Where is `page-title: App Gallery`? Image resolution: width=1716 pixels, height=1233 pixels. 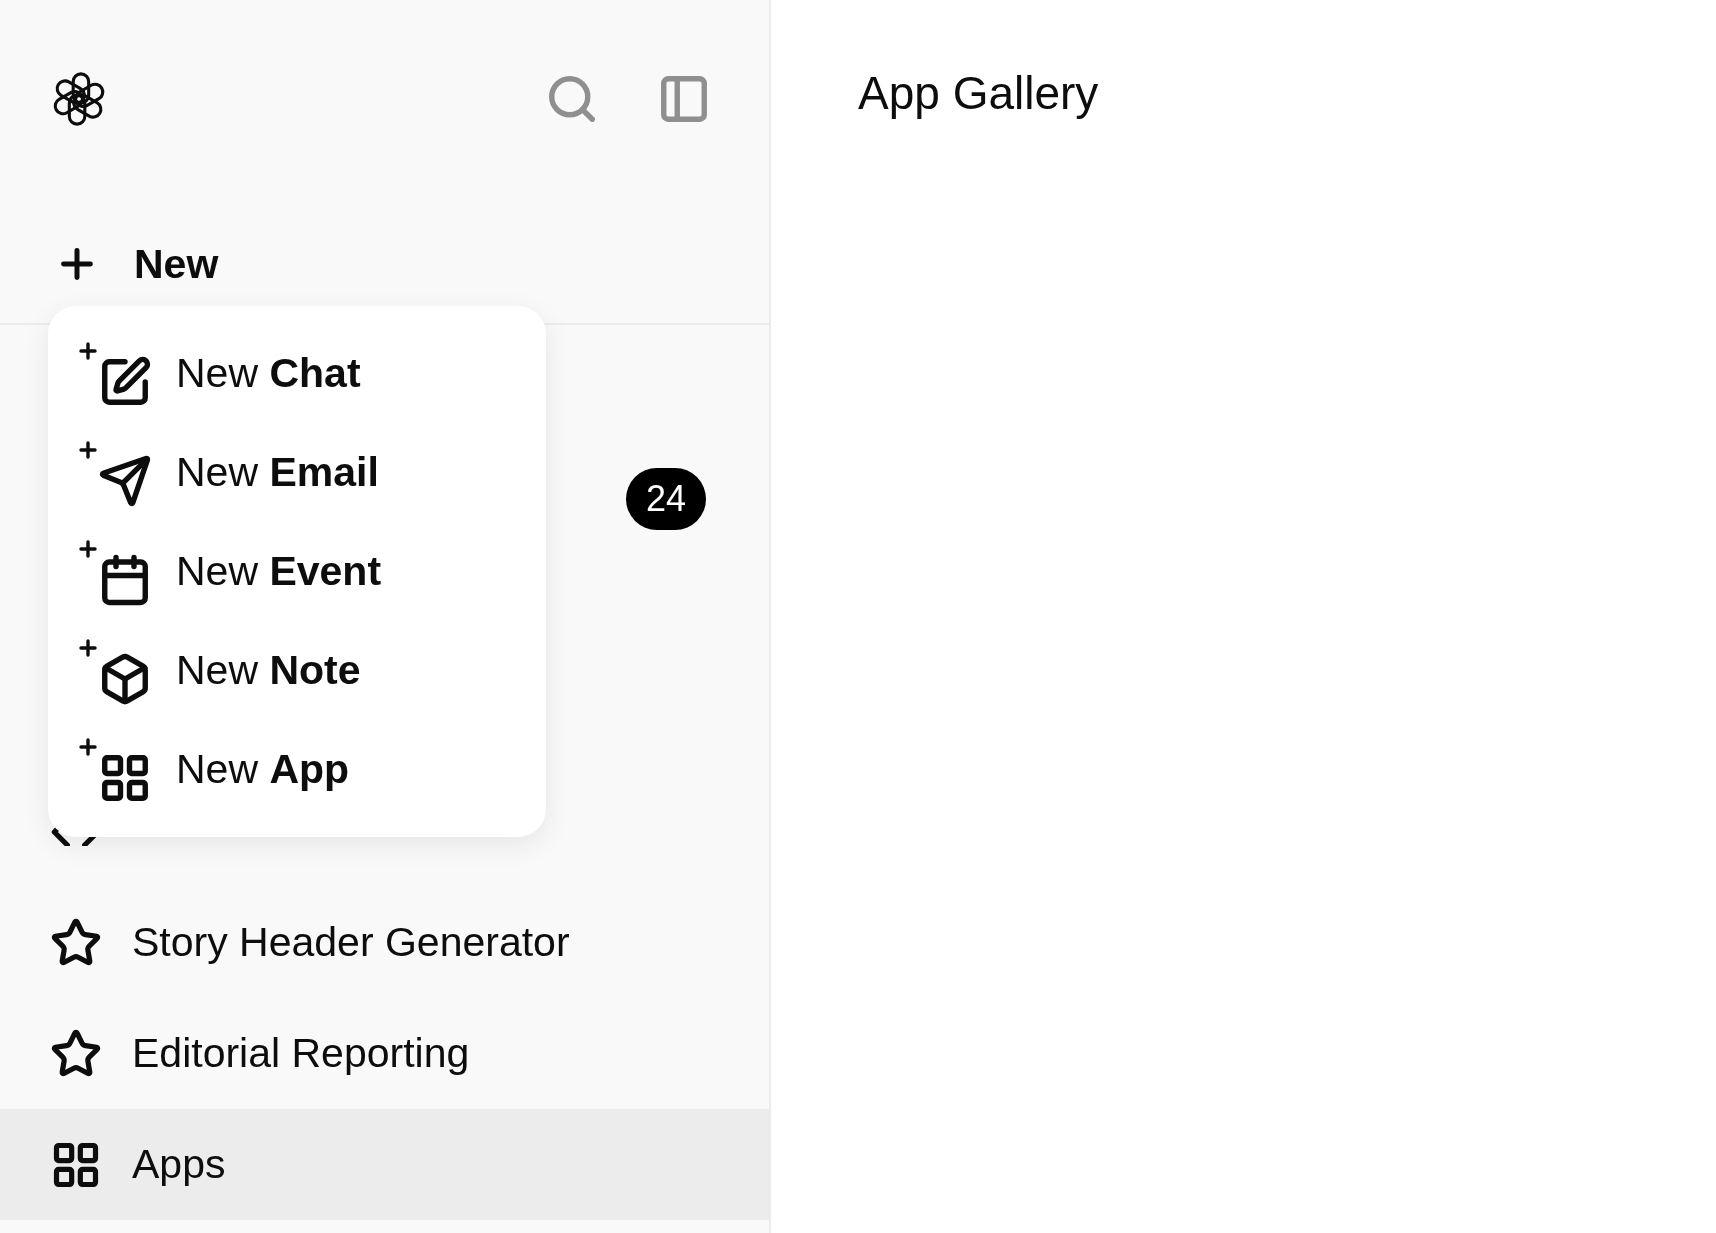
page-title: App Gallery is located at coordinates (978, 93).